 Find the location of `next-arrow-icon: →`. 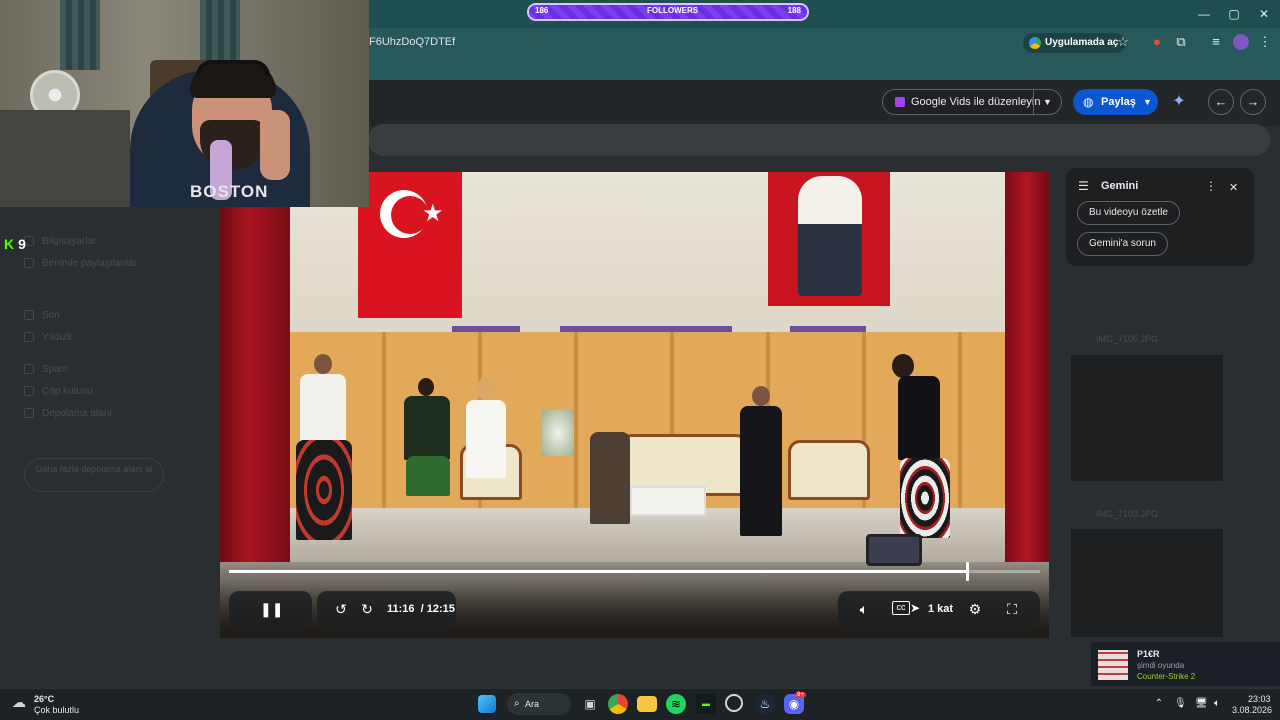

next-arrow-icon: → is located at coordinates (1253, 102).